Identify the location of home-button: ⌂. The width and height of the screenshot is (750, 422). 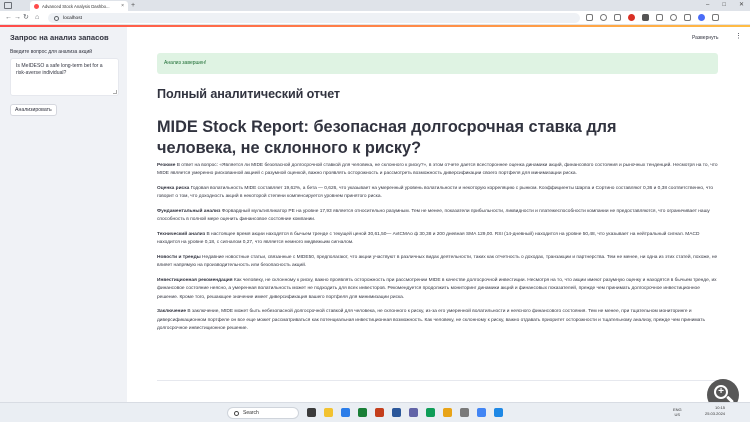
(37, 17).